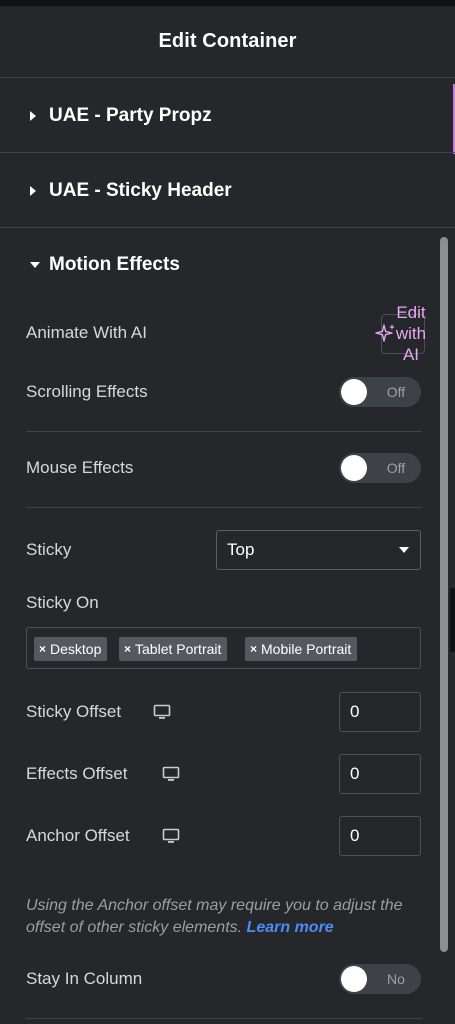 The image size is (455, 1024). What do you see at coordinates (301, 649) in the screenshot?
I see `tag-mobile-portrait: × Mobile Portrait` at bounding box center [301, 649].